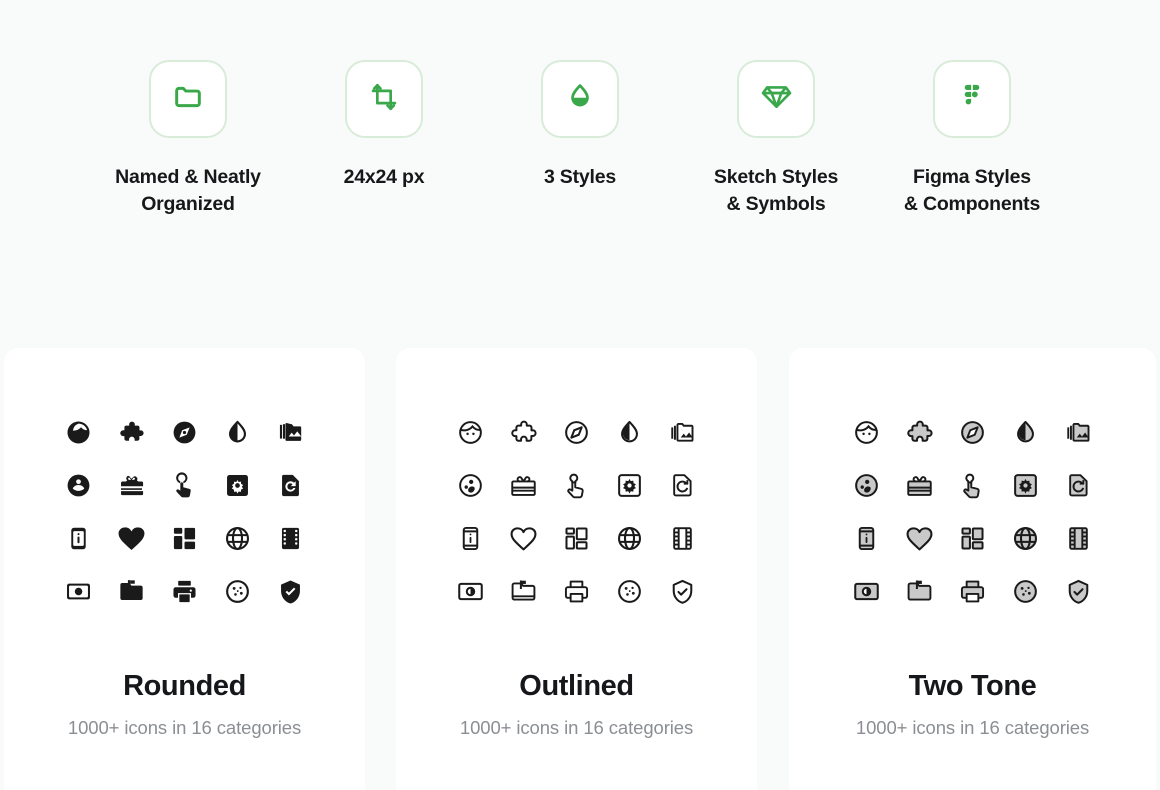 Image resolution: width=1160 pixels, height=790 pixels. I want to click on water-drop-icon, so click(580, 99).